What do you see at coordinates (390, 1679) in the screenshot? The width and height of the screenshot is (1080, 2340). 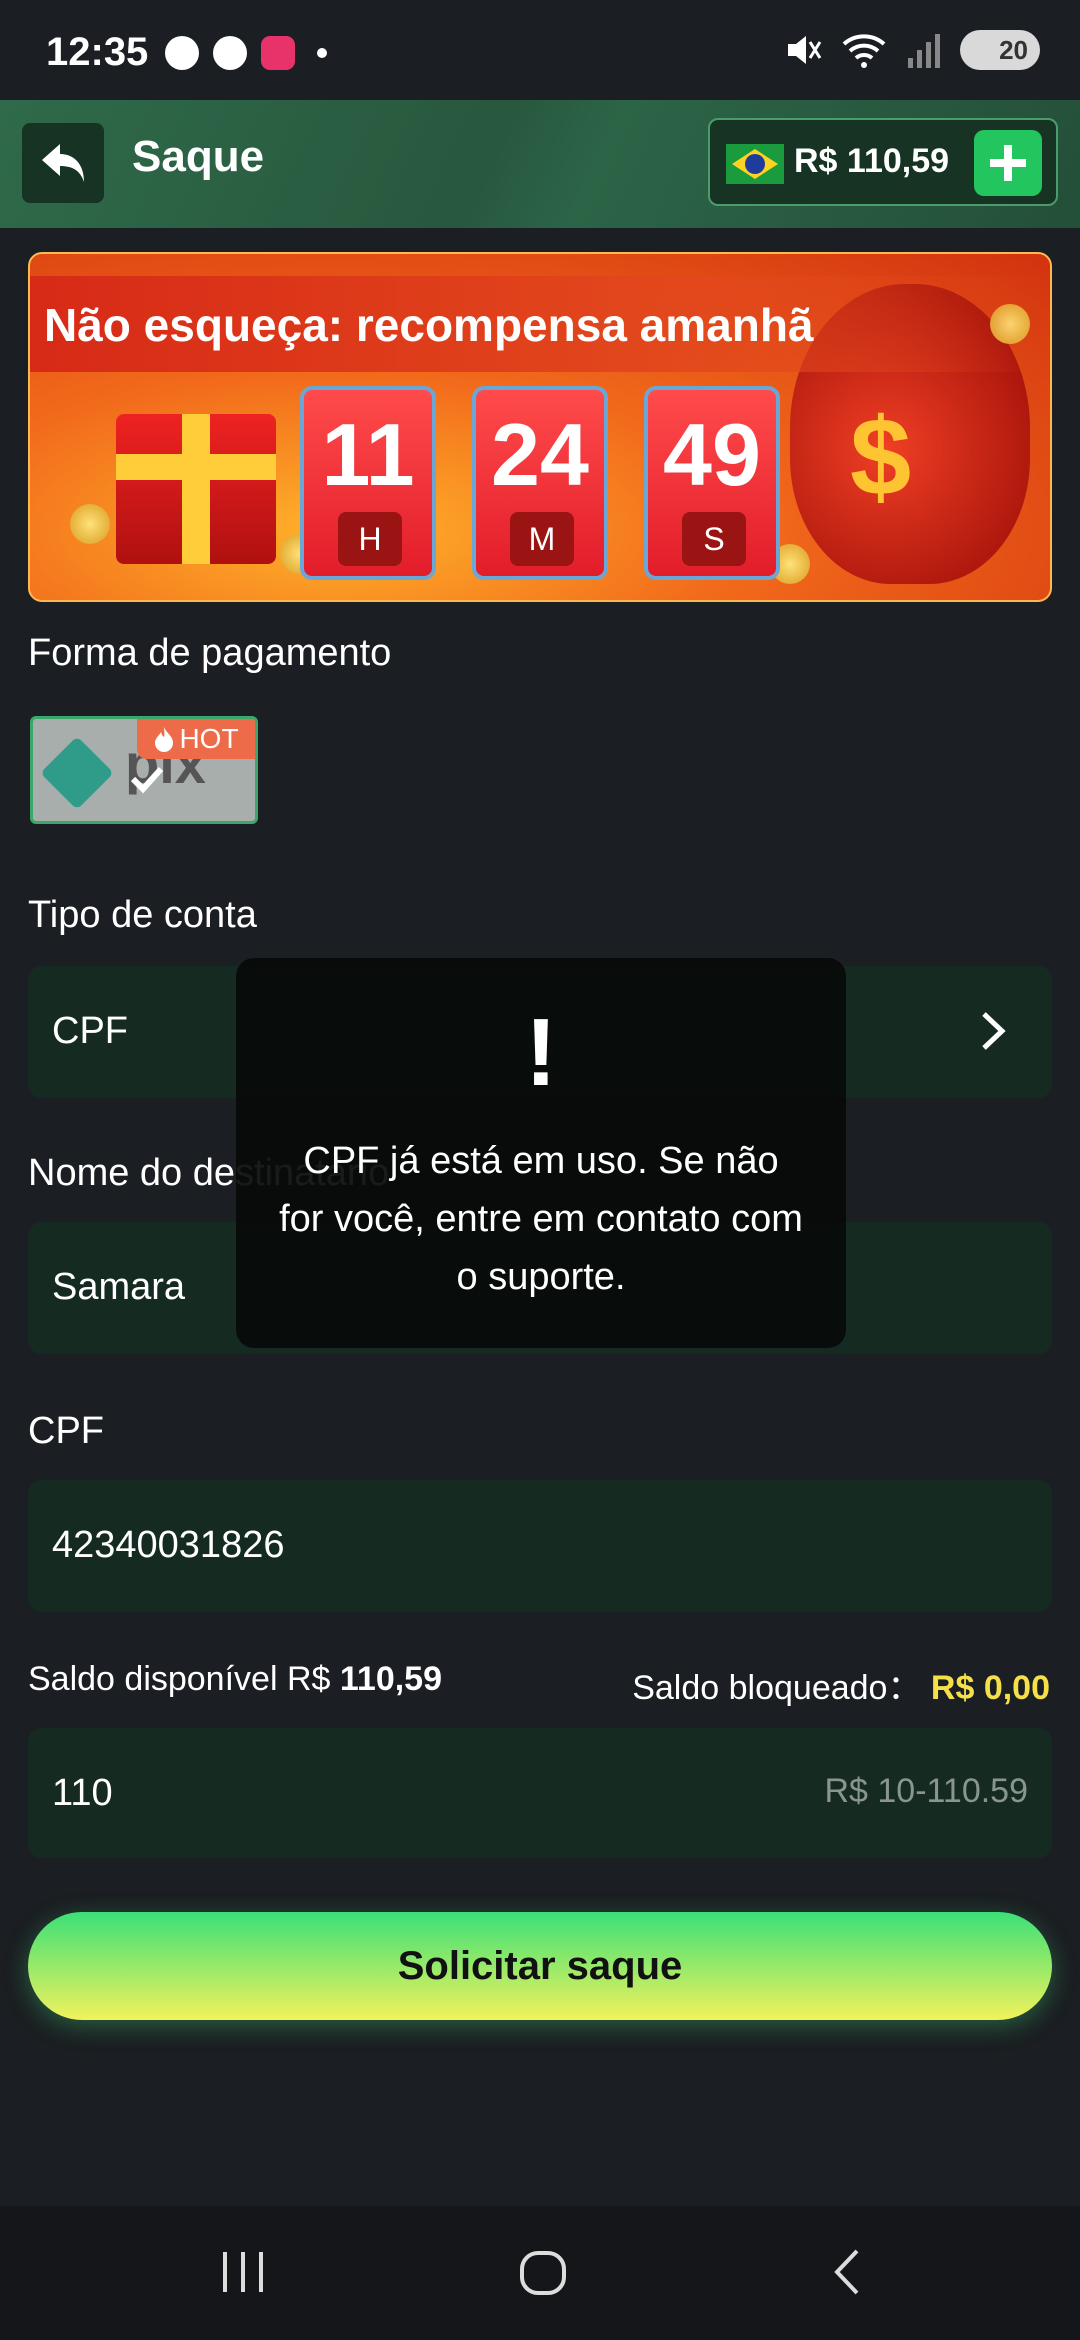 I see `available-balance-value: 110,59` at bounding box center [390, 1679].